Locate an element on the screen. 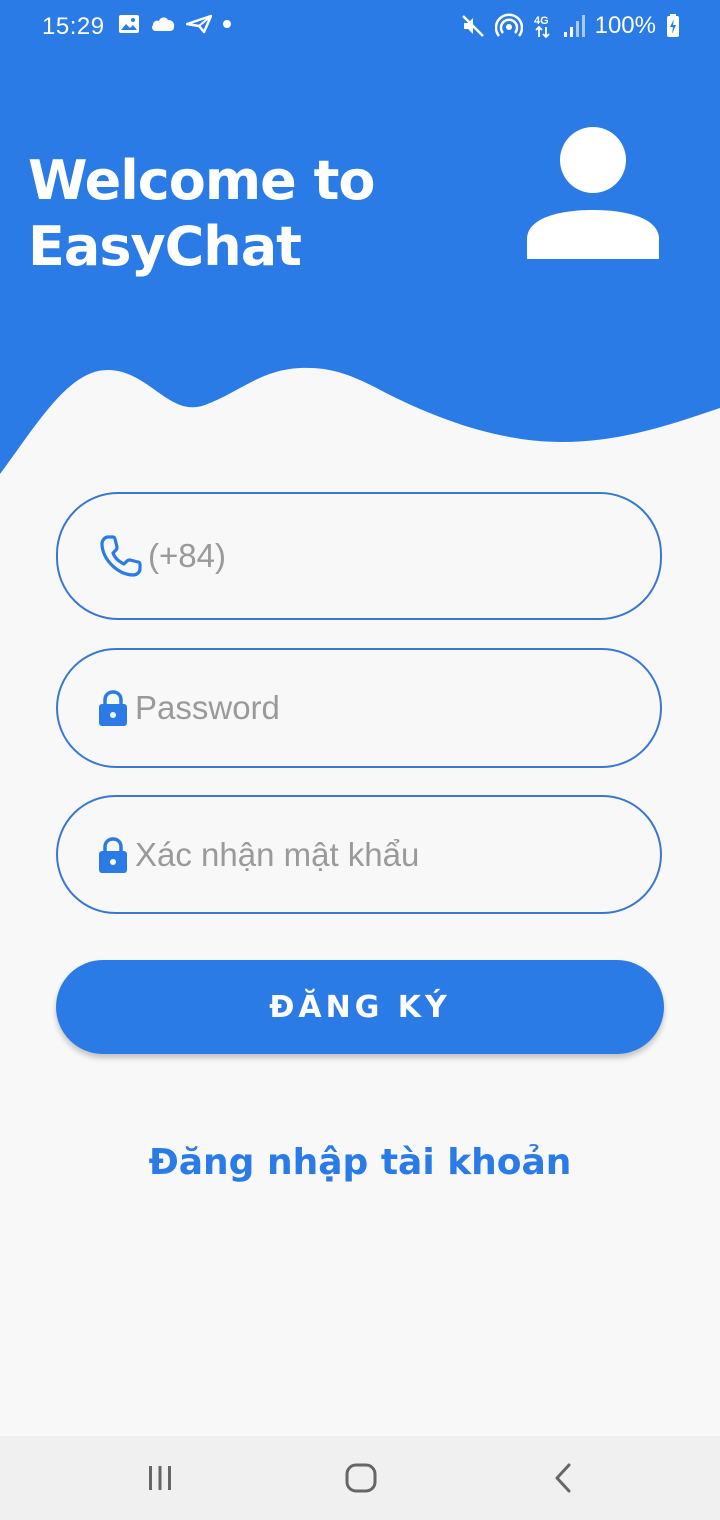 The width and height of the screenshot is (720, 1520). home-icon is located at coordinates (361, 1478).